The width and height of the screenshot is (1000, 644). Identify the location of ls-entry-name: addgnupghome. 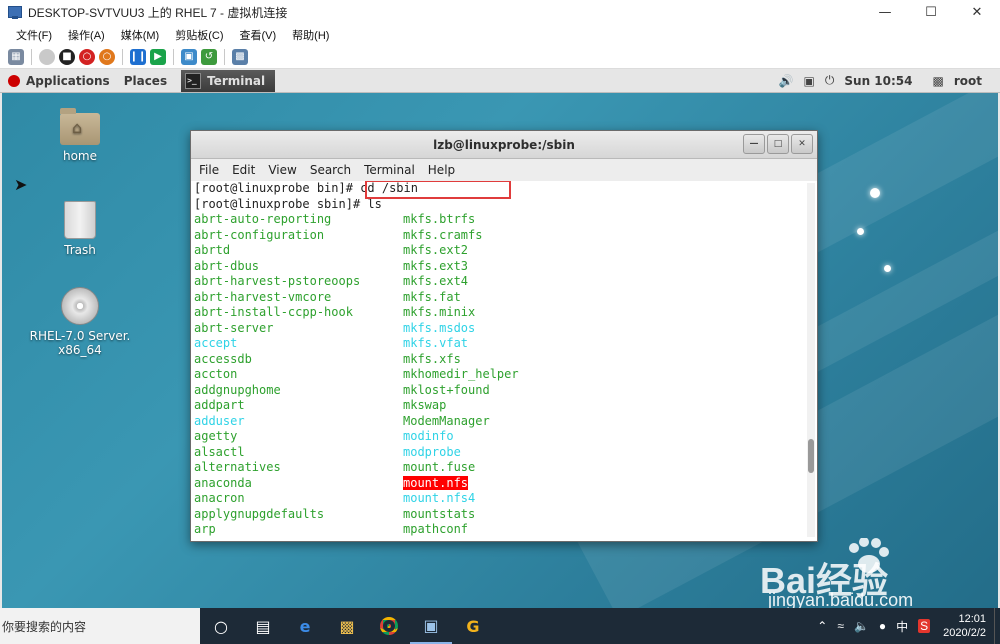
(237, 389).